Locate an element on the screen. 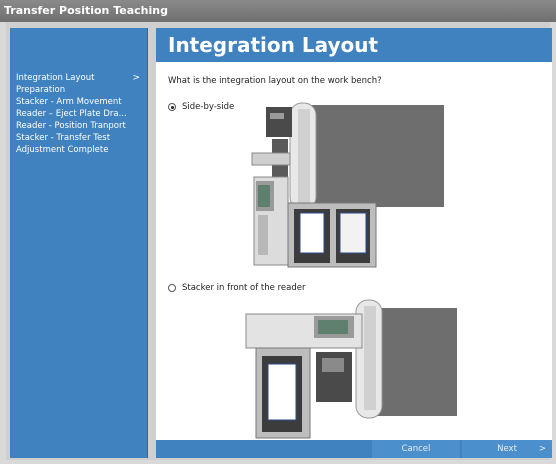 The image size is (556, 464). window-title: Transfer Position Teaching is located at coordinates (278, 11).